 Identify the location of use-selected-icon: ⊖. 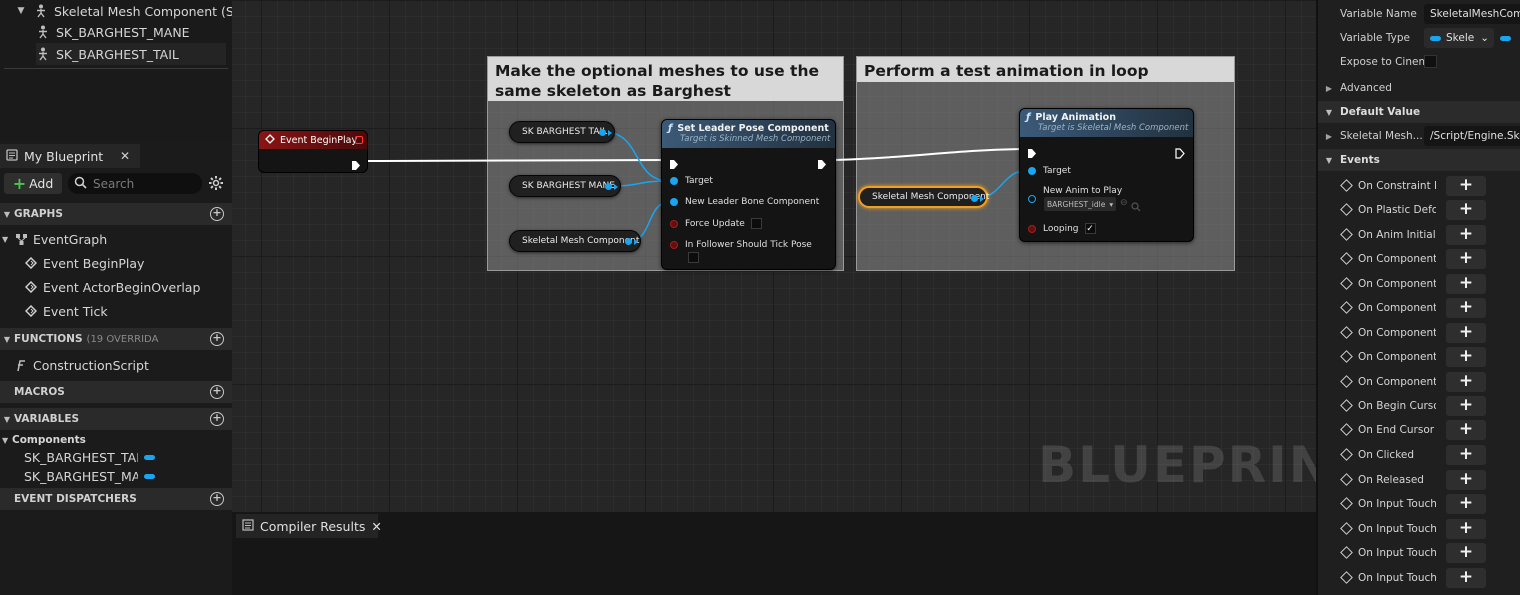
(1124, 203).